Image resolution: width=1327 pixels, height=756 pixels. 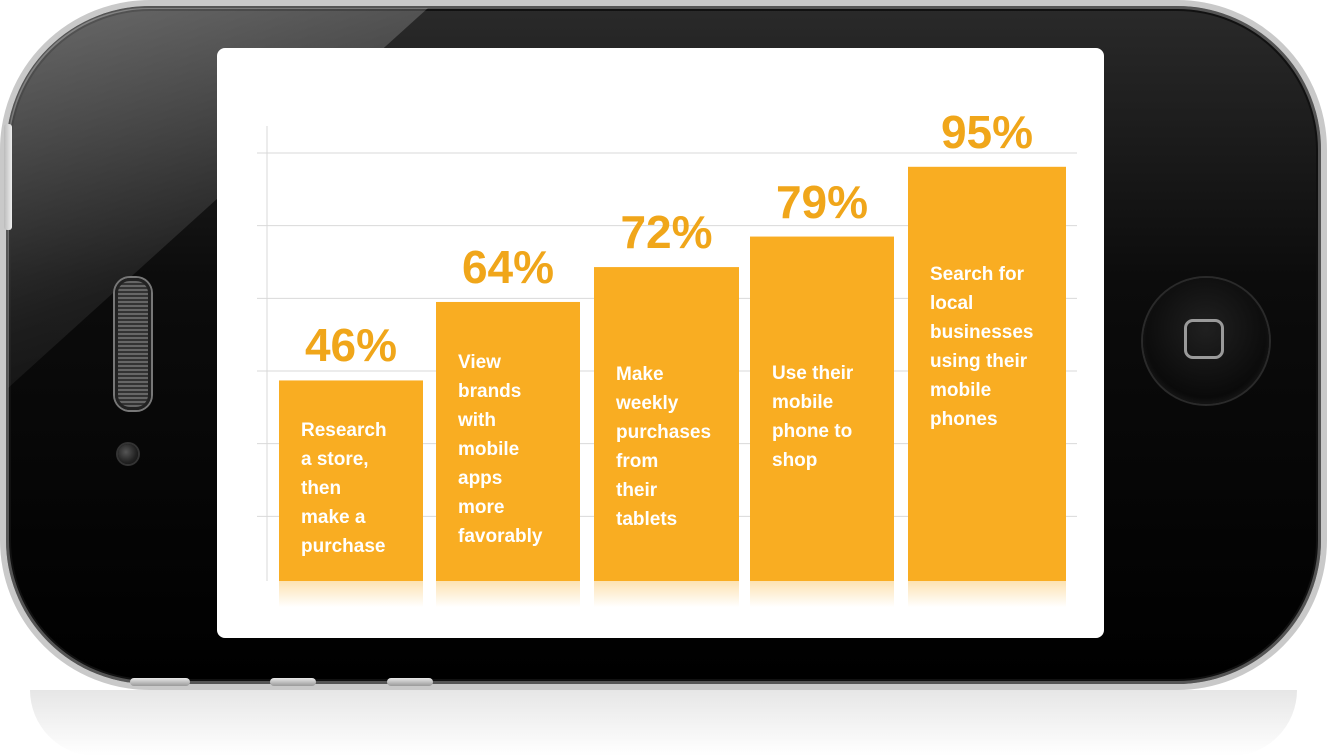 What do you see at coordinates (663, 723) in the screenshot?
I see `phone-reflection` at bounding box center [663, 723].